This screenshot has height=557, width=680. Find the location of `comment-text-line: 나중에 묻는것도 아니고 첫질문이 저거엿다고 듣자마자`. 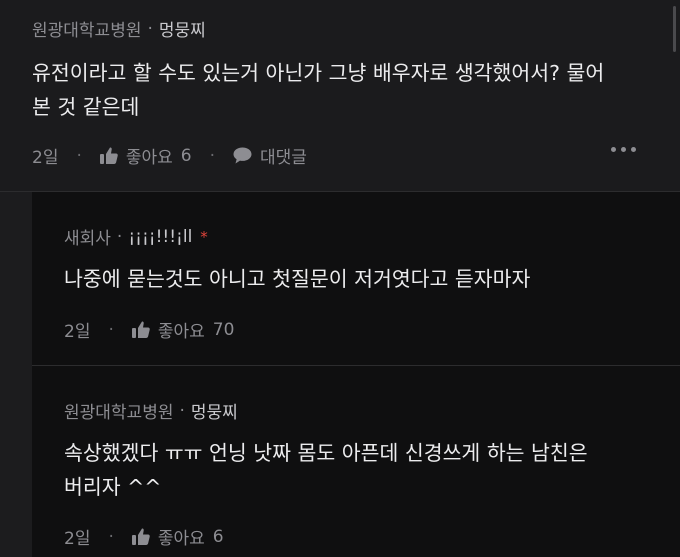

comment-text-line: 나중에 묻는것도 아니고 첫질문이 저거엿다고 듣자마자 is located at coordinates (297, 279).